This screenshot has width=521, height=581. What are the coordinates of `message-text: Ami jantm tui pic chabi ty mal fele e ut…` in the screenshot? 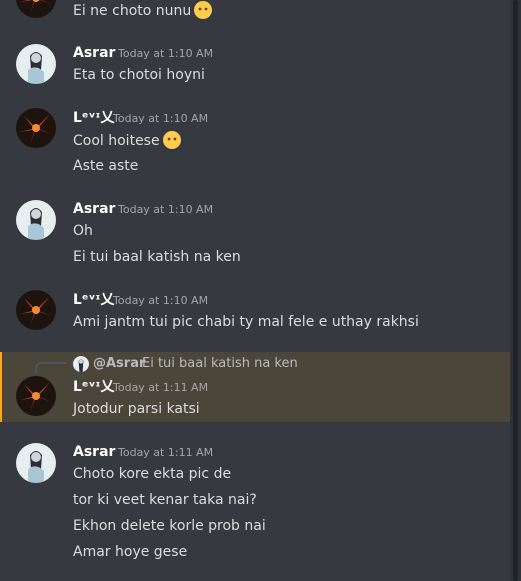 It's located at (246, 322).